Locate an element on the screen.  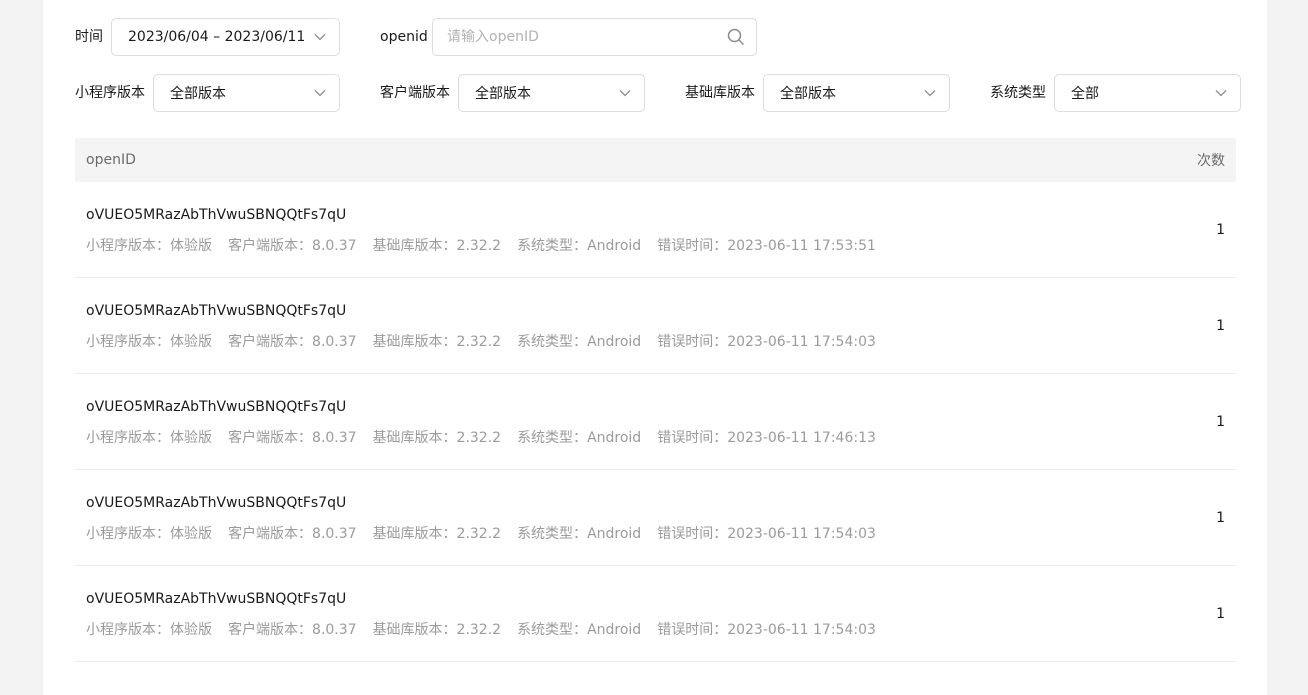
table-header: openID 次数 is located at coordinates (655, 160).